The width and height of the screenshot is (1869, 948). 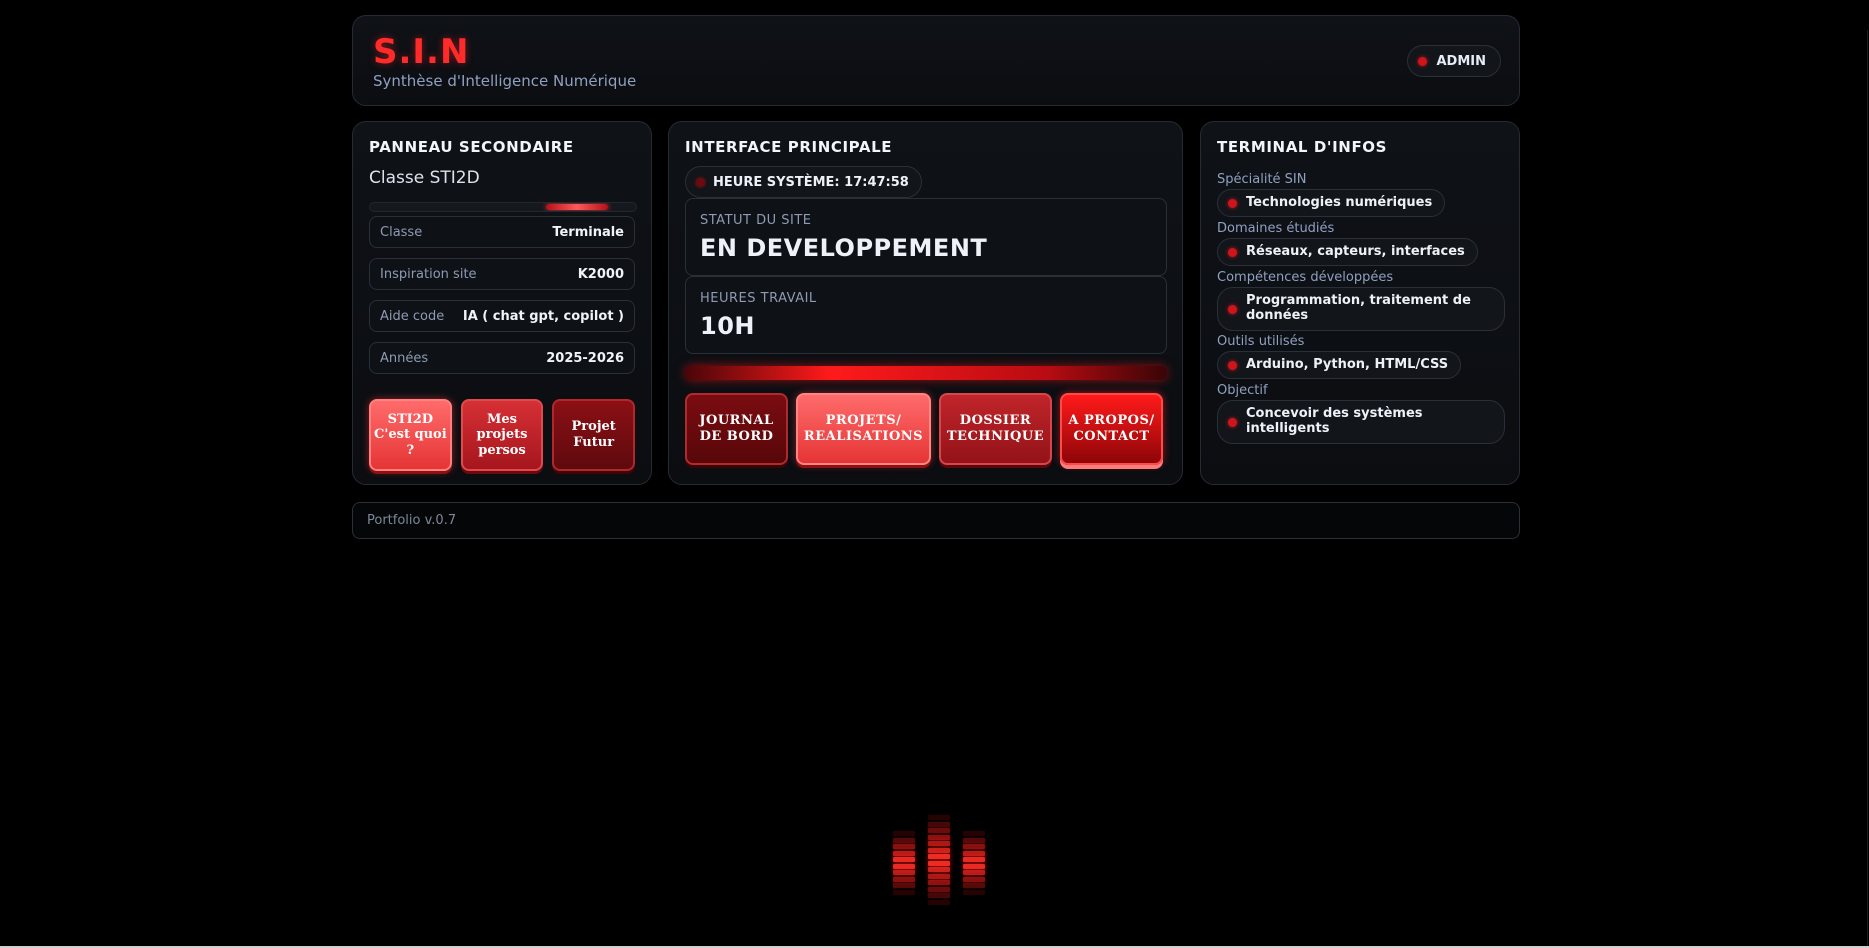 What do you see at coordinates (995, 429) in the screenshot?
I see `technical-file-button: DOSSIER TECHNIQUE` at bounding box center [995, 429].